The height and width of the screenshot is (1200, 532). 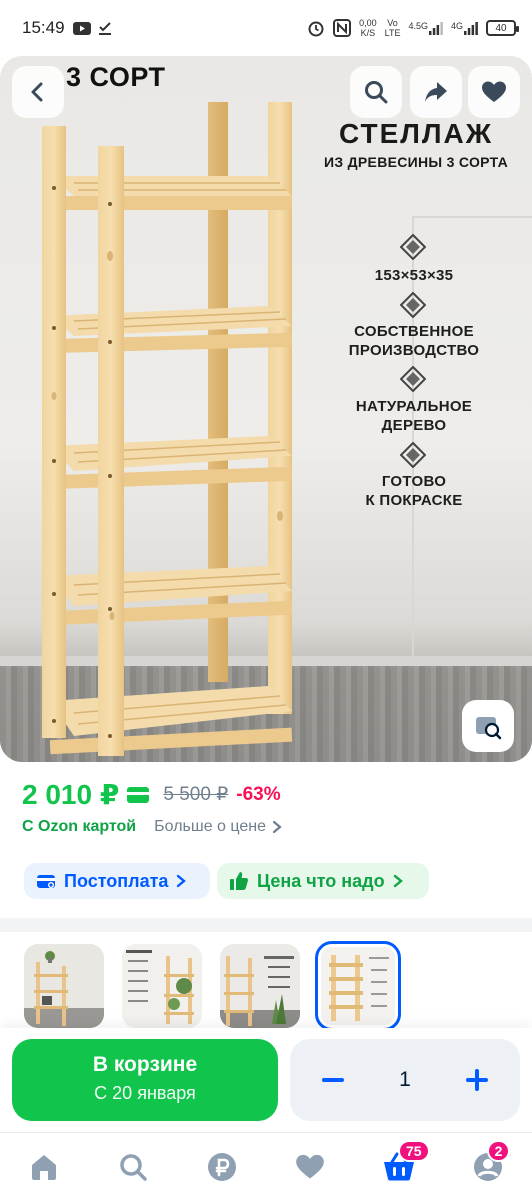 I want to click on nav-home, so click(x=44, y=1167).